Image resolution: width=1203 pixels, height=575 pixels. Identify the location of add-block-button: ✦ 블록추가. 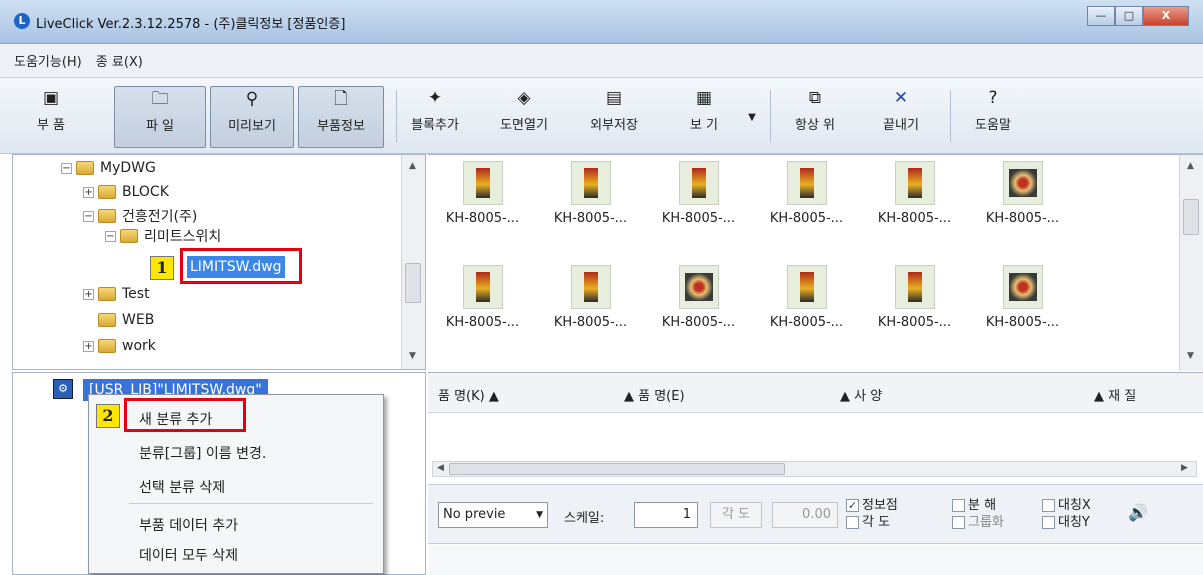
(435, 117).